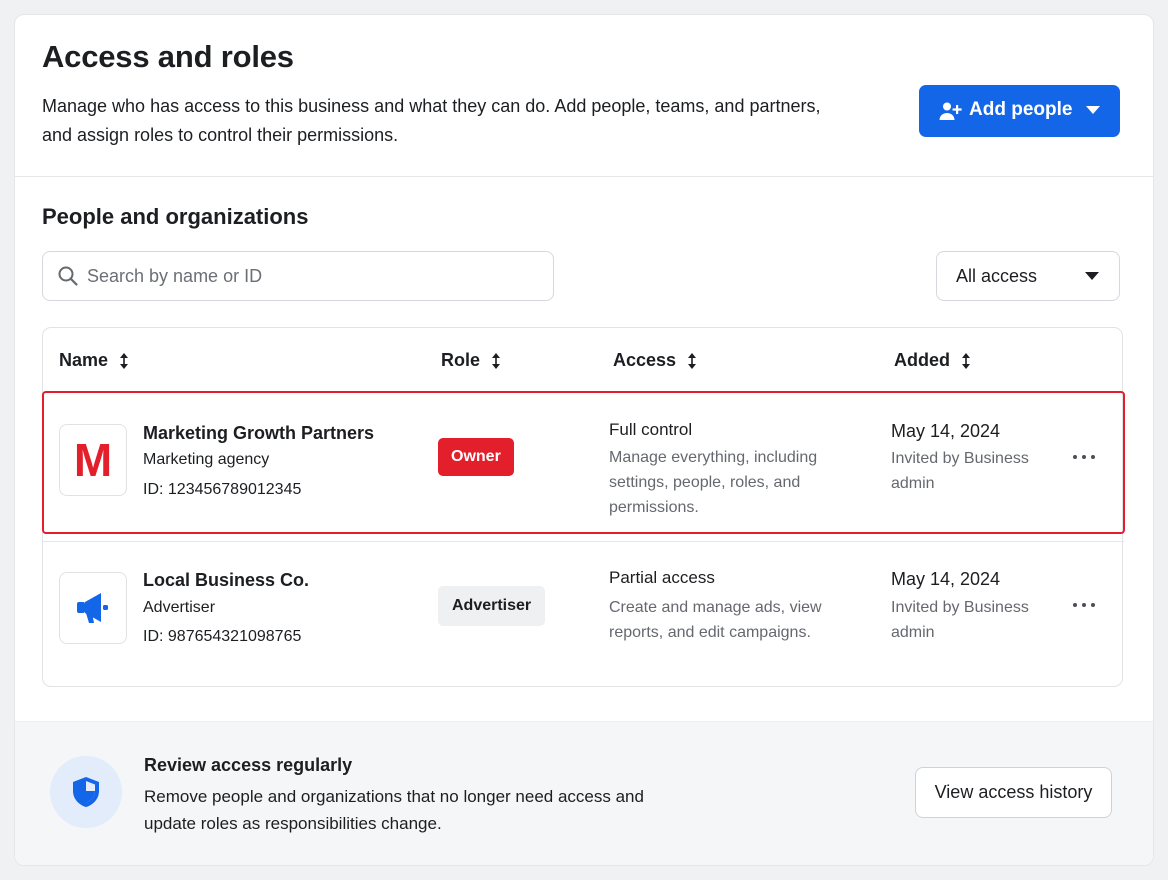  I want to click on shield-badge, so click(86, 792).